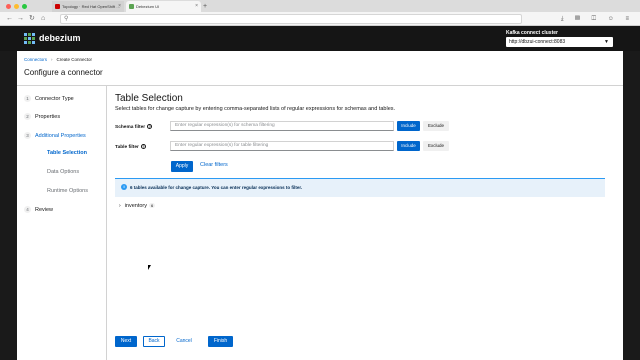 The width and height of the screenshot is (640, 360). Describe the element at coordinates (57, 6) in the screenshot. I see `openshift-favicon-icon` at that location.